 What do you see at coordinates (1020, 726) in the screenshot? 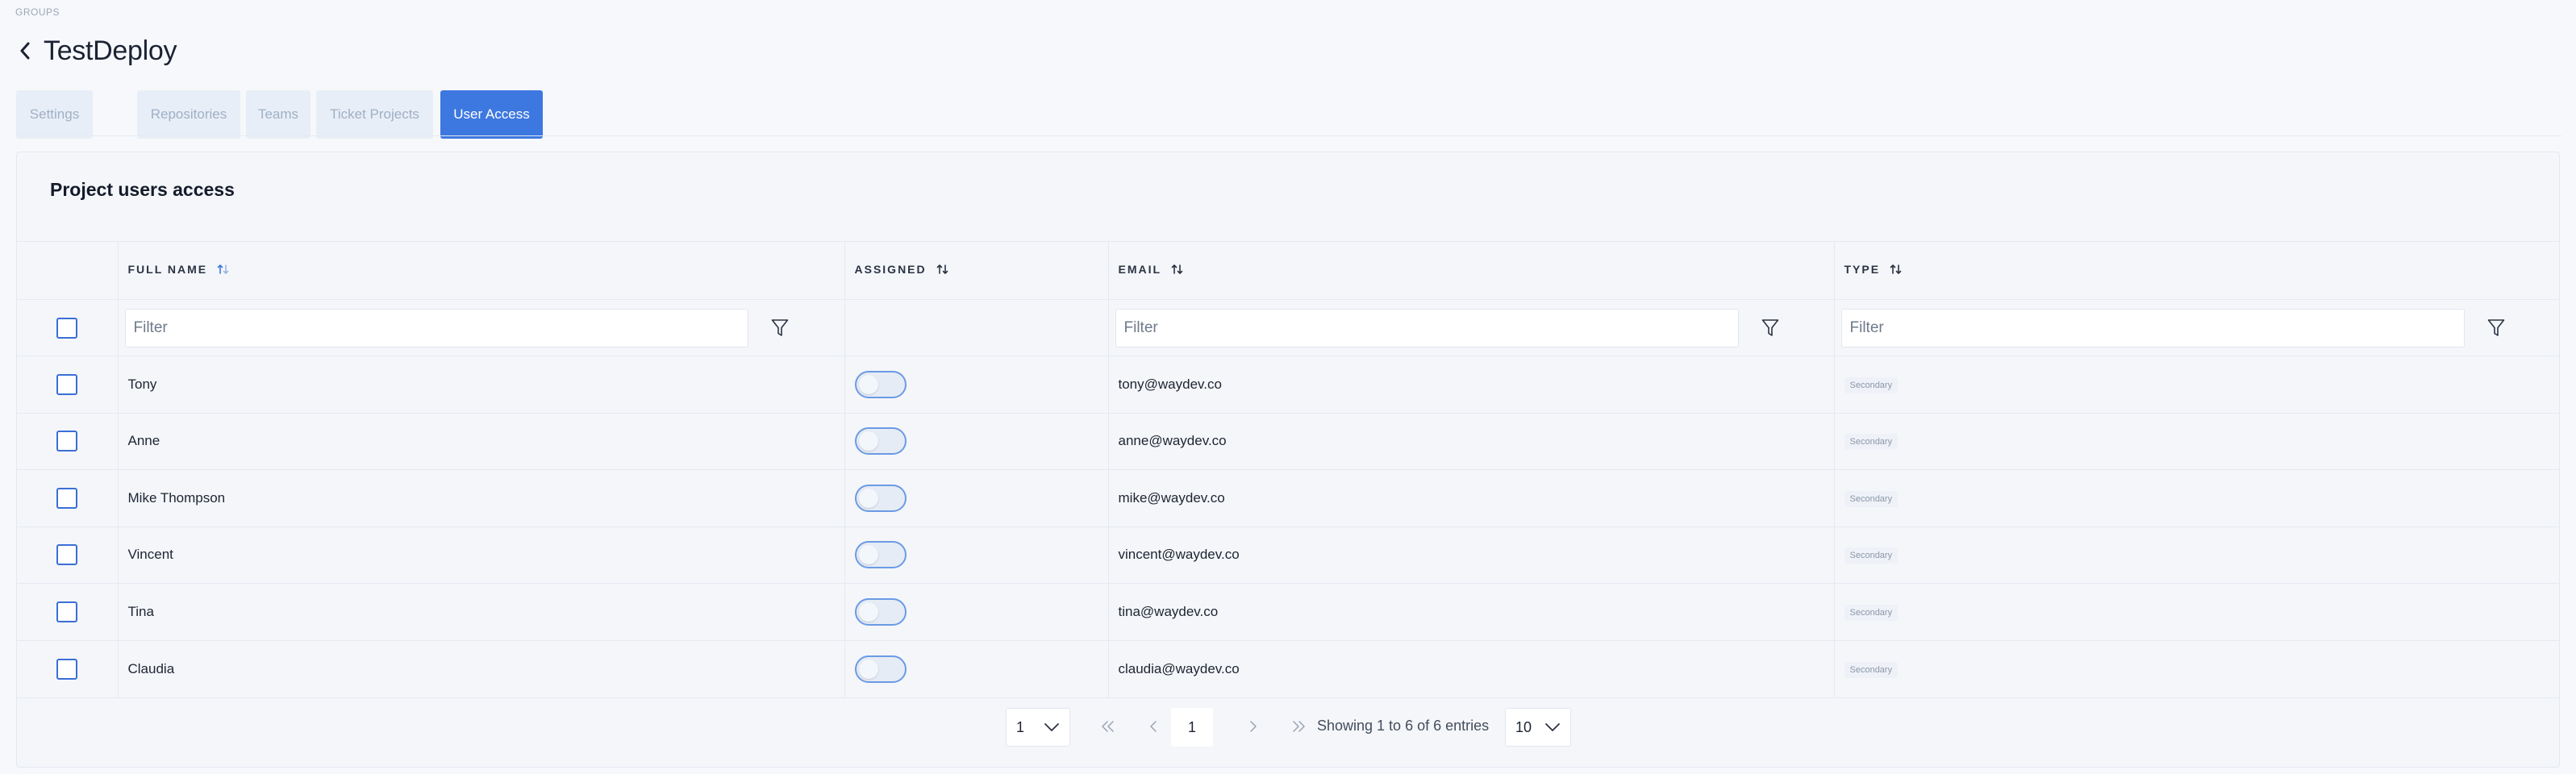
I see `page-select-value: 1` at bounding box center [1020, 726].